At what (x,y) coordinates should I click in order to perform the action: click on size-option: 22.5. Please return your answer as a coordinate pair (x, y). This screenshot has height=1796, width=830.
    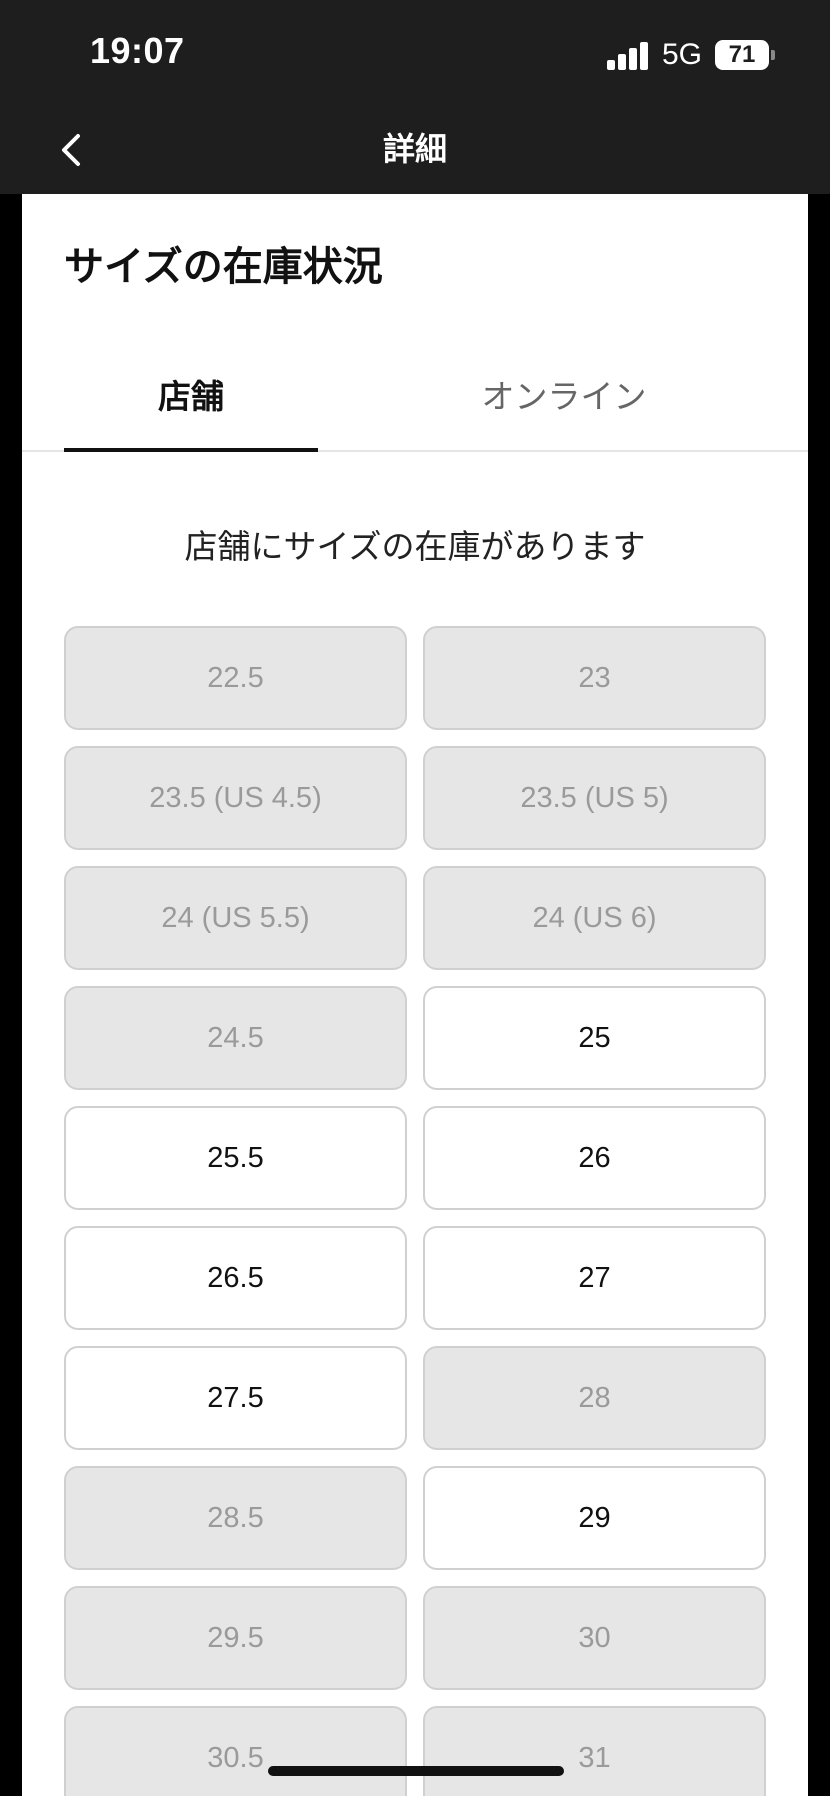
    Looking at the image, I should click on (235, 678).